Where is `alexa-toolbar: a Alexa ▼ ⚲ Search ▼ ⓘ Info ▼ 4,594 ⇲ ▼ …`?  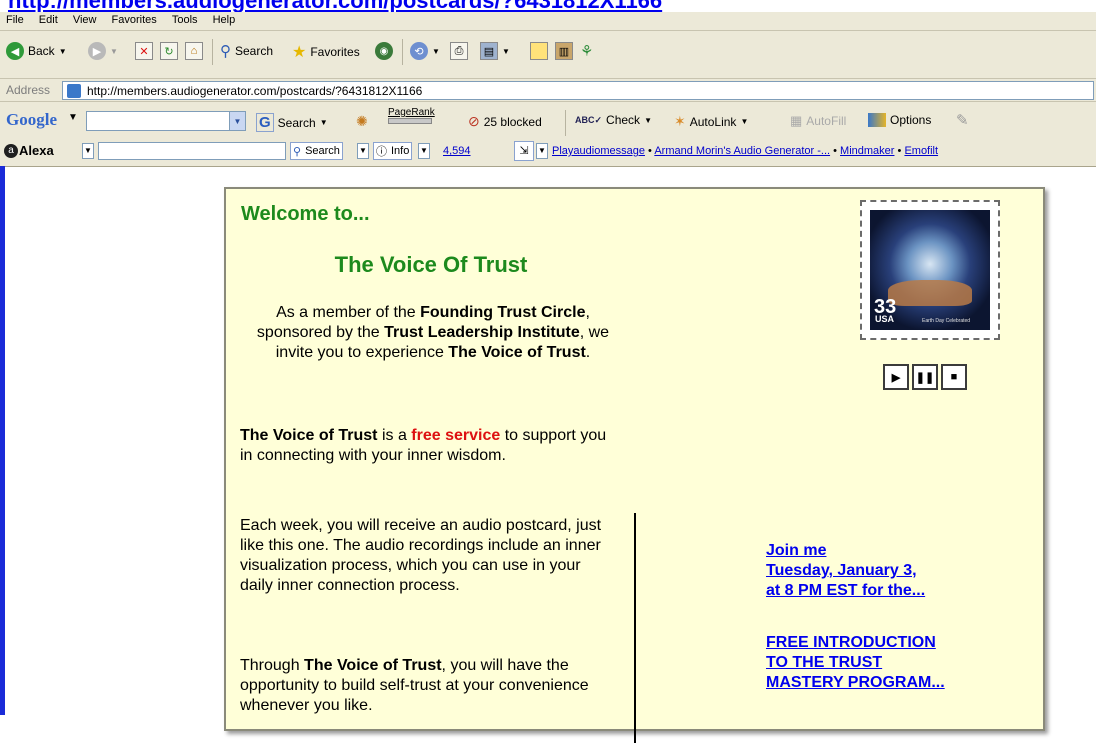
alexa-toolbar: a Alexa ▼ ⚲ Search ▼ ⓘ Info ▼ 4,594 ⇲ ▼ … is located at coordinates (548, 152).